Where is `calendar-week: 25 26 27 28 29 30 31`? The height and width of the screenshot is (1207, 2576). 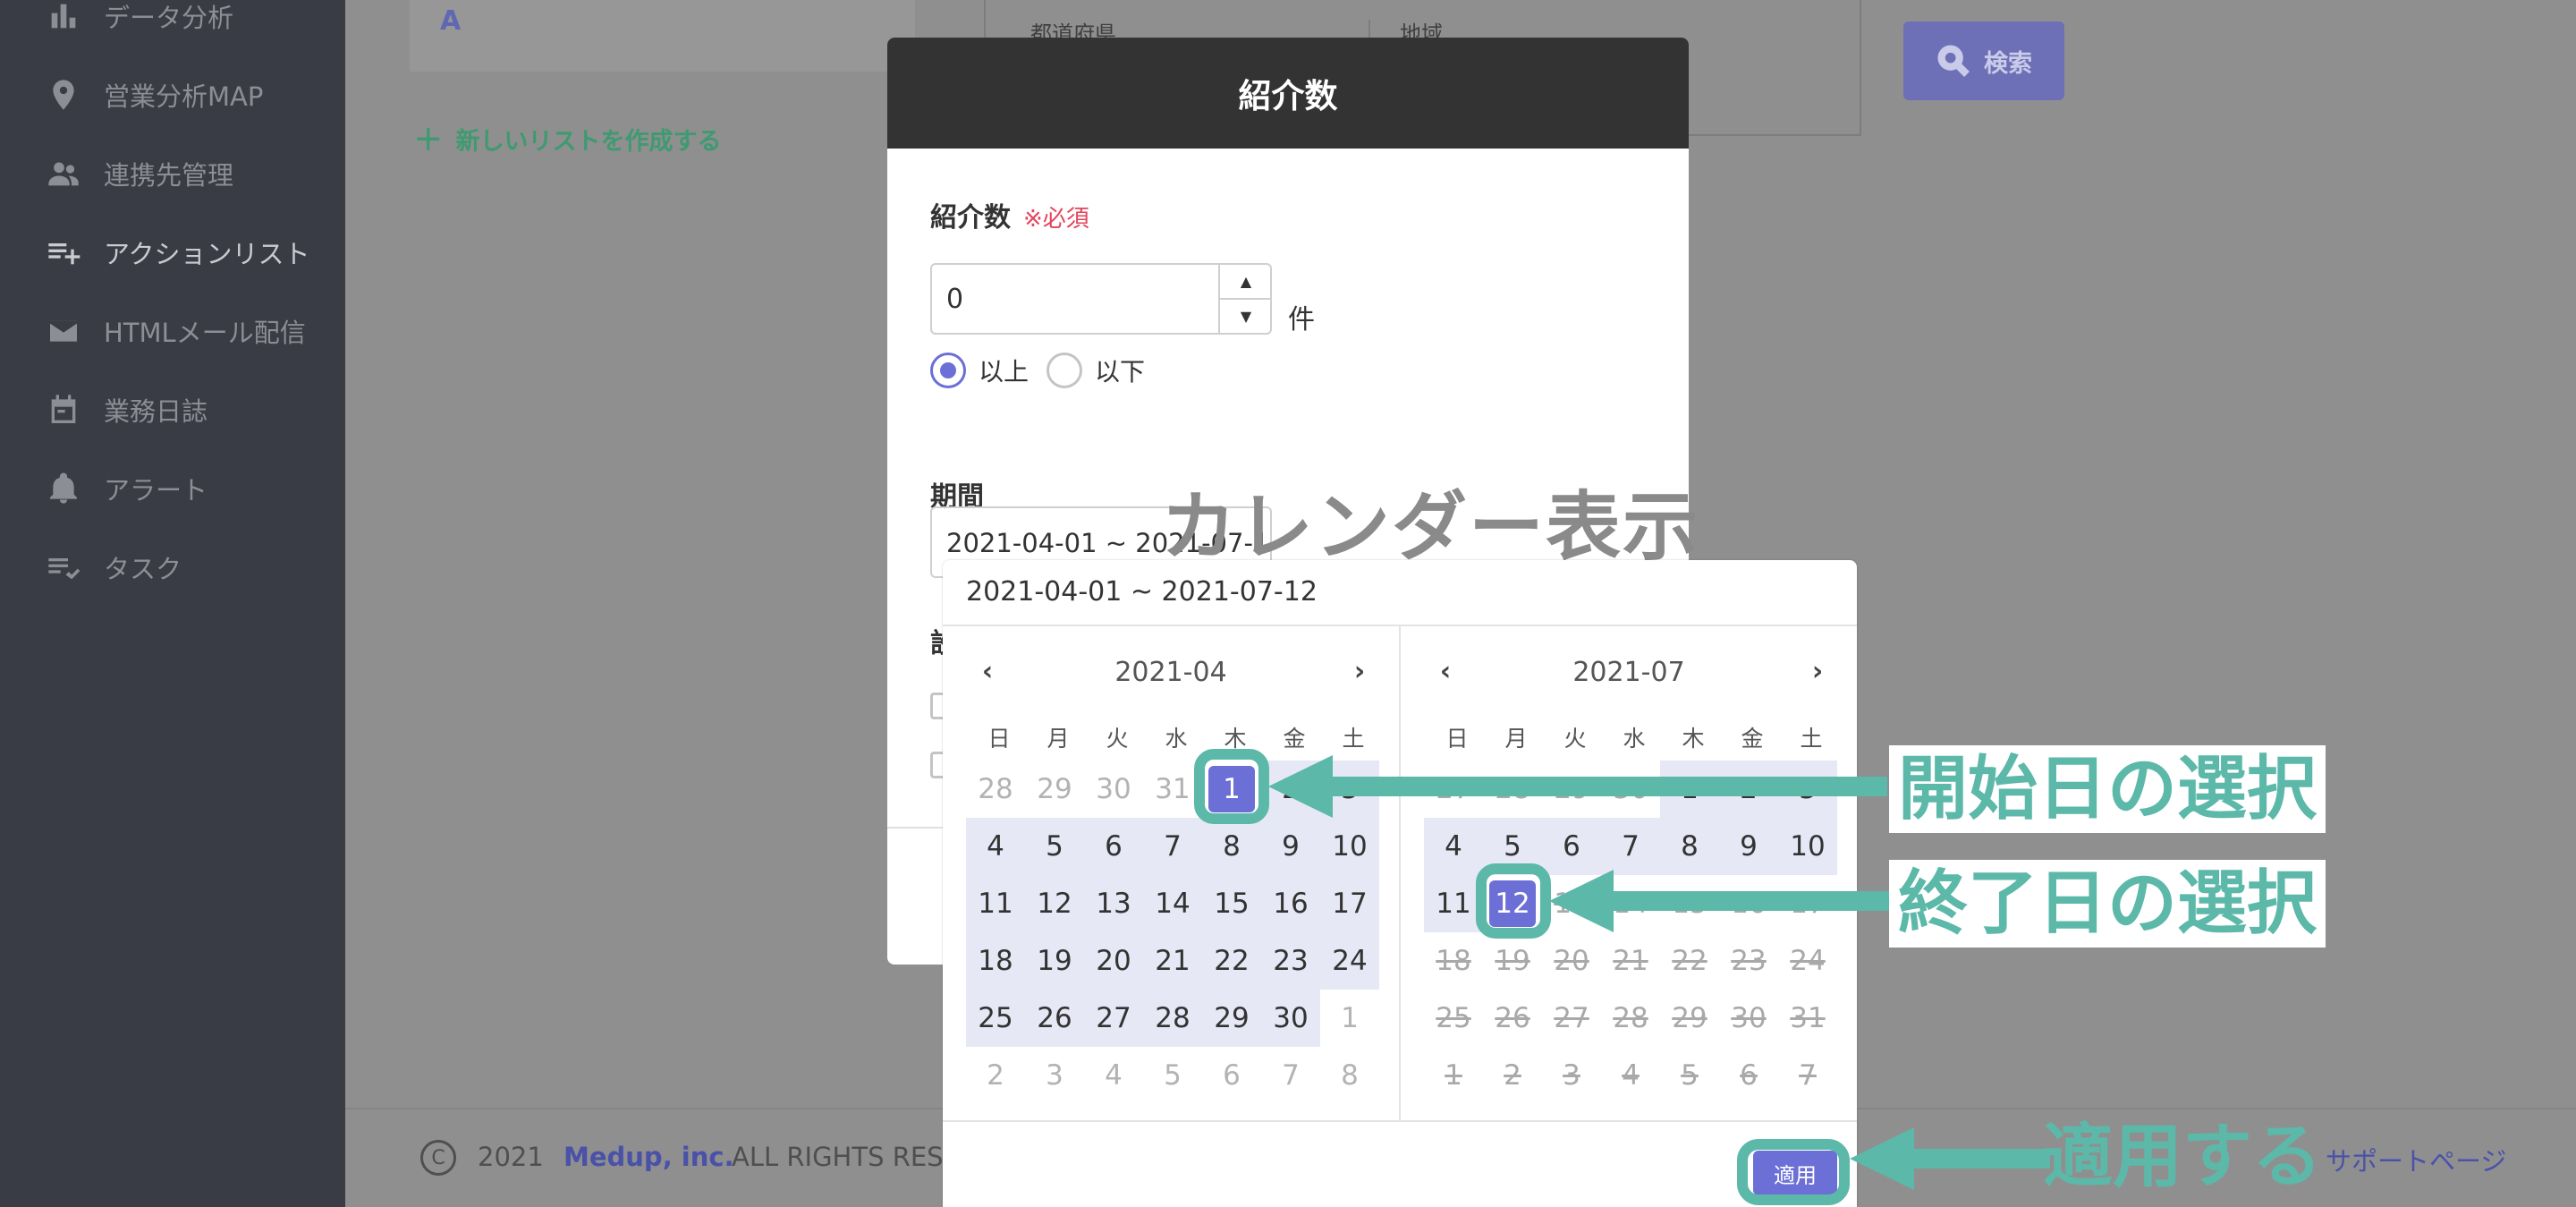
calendar-week: 25 26 27 28 29 30 31 is located at coordinates (1630, 1018).